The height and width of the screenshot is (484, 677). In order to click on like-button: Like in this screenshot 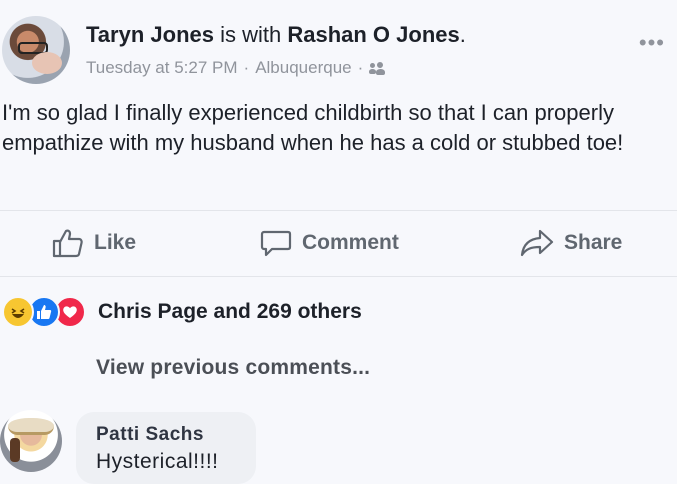, I will do `click(94, 243)`.